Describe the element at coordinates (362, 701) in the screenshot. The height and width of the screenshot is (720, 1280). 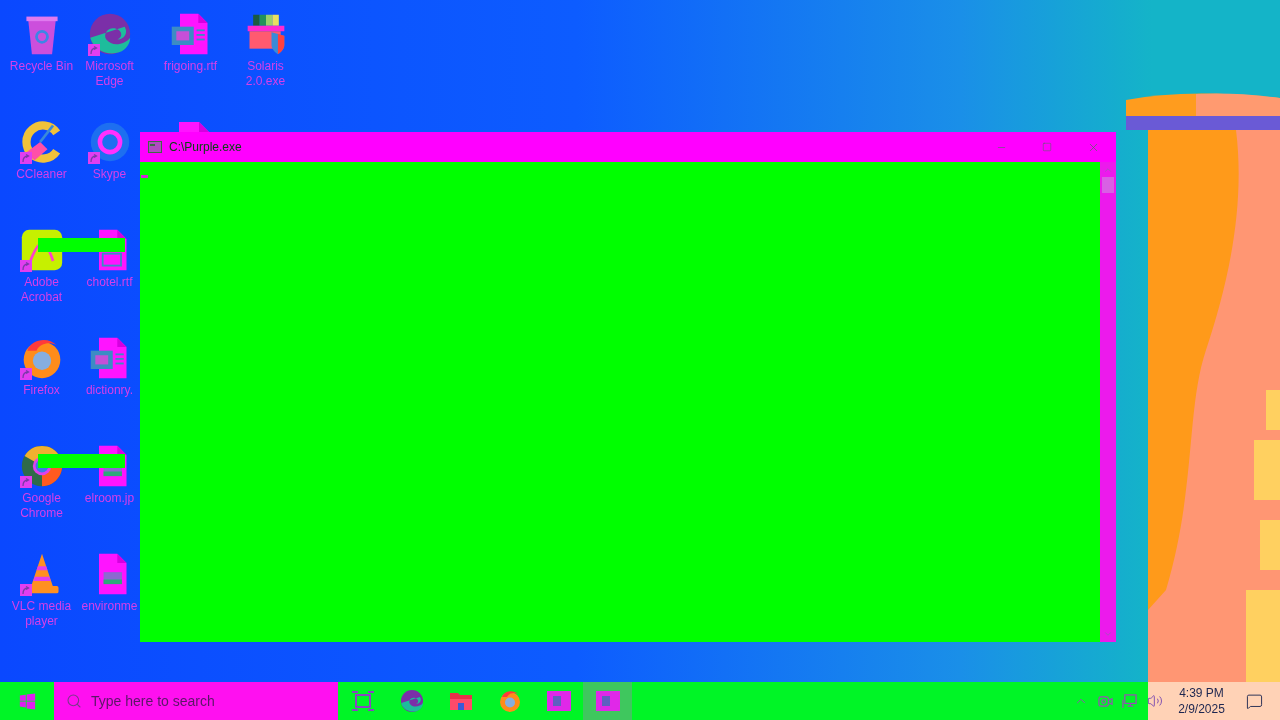
I see `task-view-icon` at that location.